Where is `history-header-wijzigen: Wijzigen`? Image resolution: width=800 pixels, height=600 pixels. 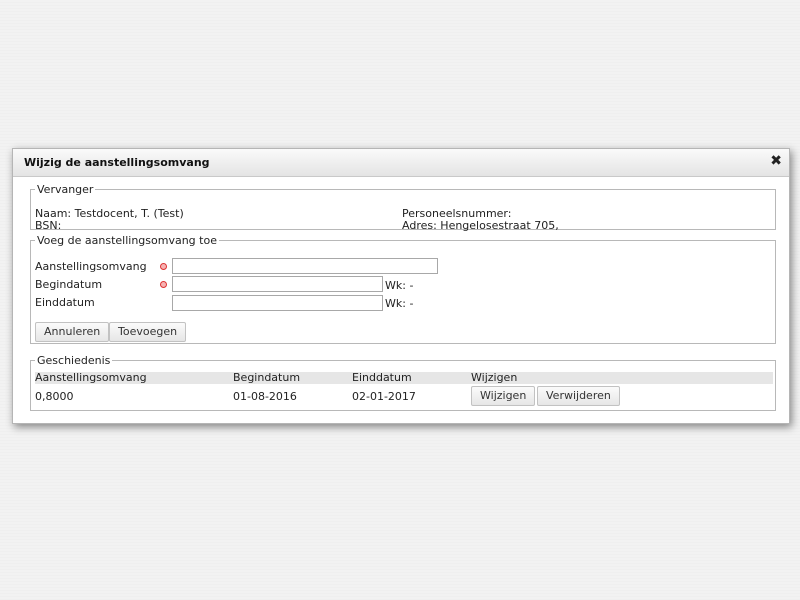 history-header-wijzigen: Wijzigen is located at coordinates (494, 377).